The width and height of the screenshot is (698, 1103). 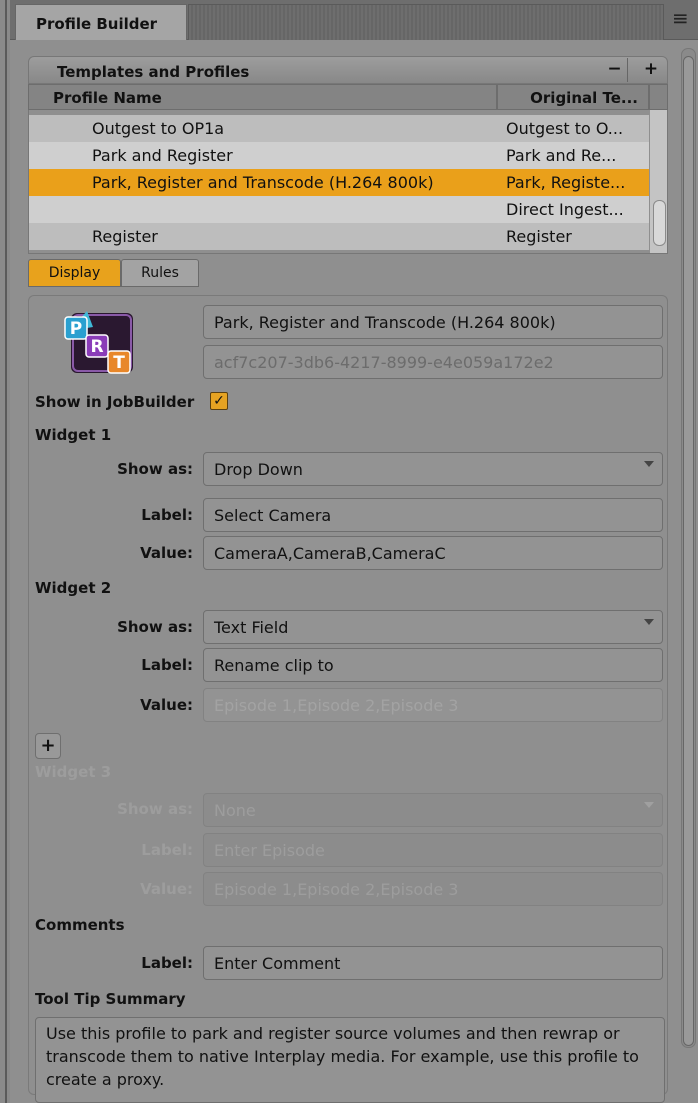 What do you see at coordinates (101, 22) in the screenshot?
I see `tab-profile-builder: Profile Builder` at bounding box center [101, 22].